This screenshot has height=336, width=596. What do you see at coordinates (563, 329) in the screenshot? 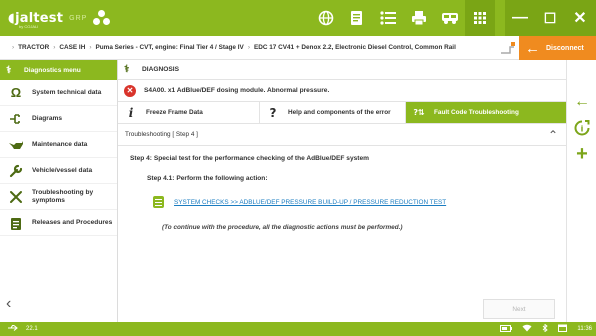
I see `calendar-icon` at bounding box center [563, 329].